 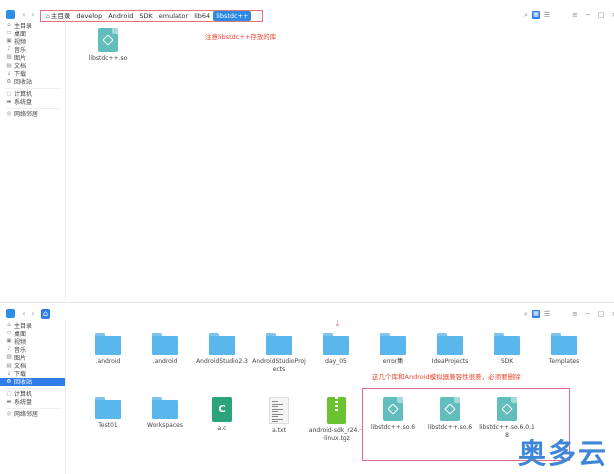 I want to click on file-item: Ca.c, so click(x=222, y=415).